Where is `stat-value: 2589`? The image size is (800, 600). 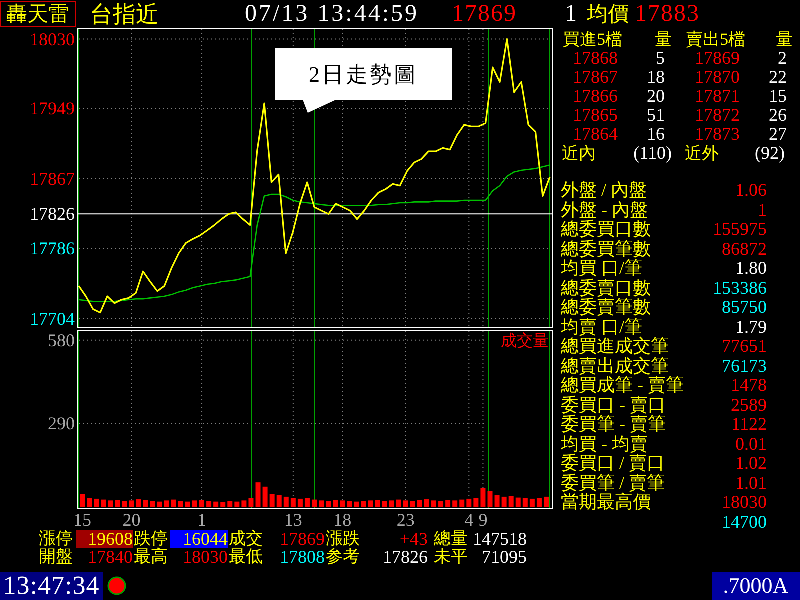
stat-value: 2589 is located at coordinates (748, 405).